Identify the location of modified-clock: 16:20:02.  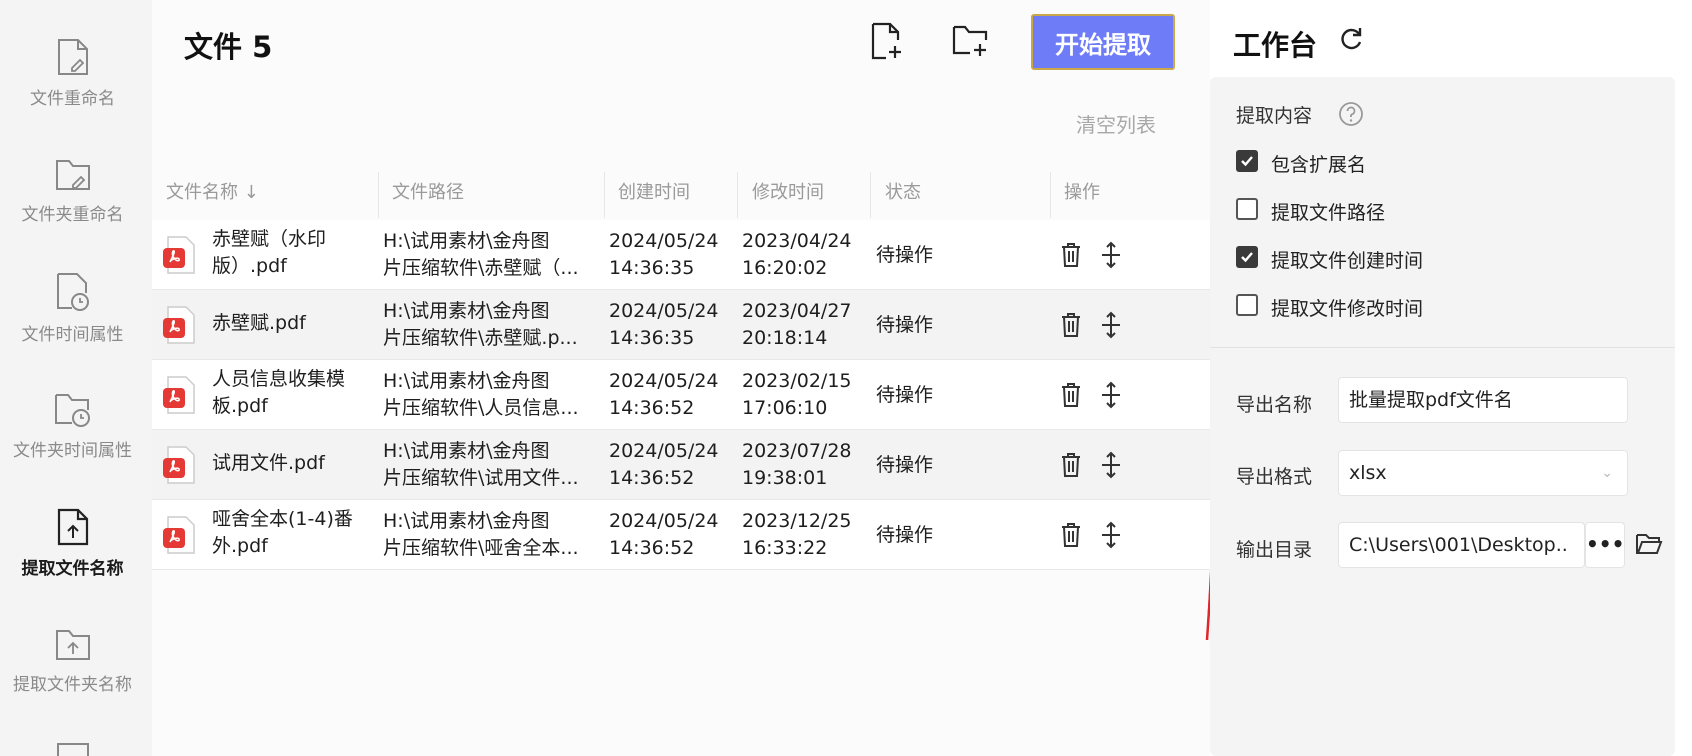
(785, 268).